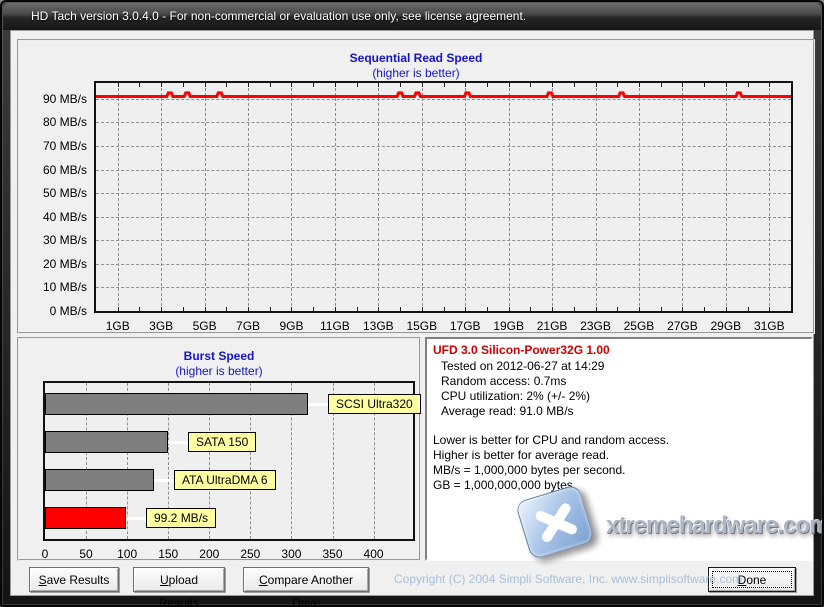 This screenshot has width=824, height=607. What do you see at coordinates (465, 326) in the screenshot?
I see `seq-x-tick-label: 17GB` at bounding box center [465, 326].